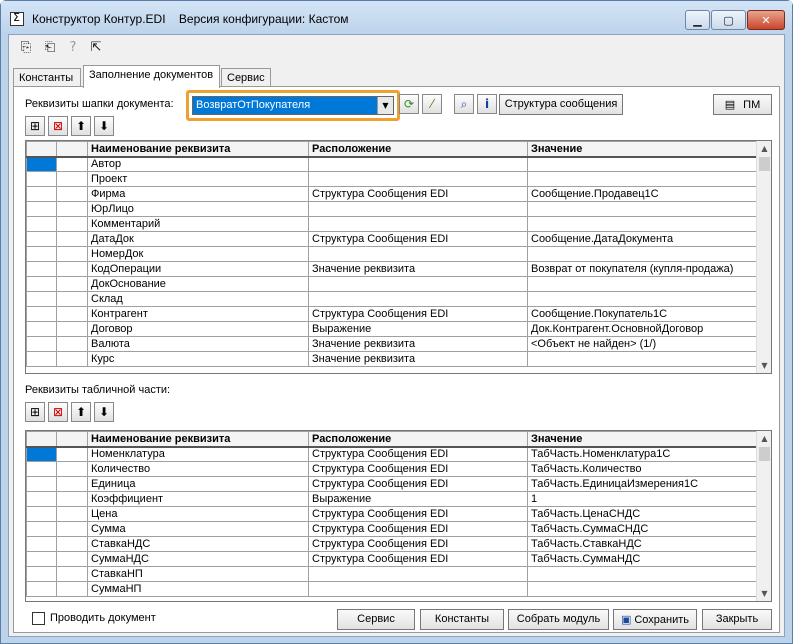 This screenshot has width=793, height=644. I want to click on table-row: Коэффициент Выражение 1, so click(392, 499).